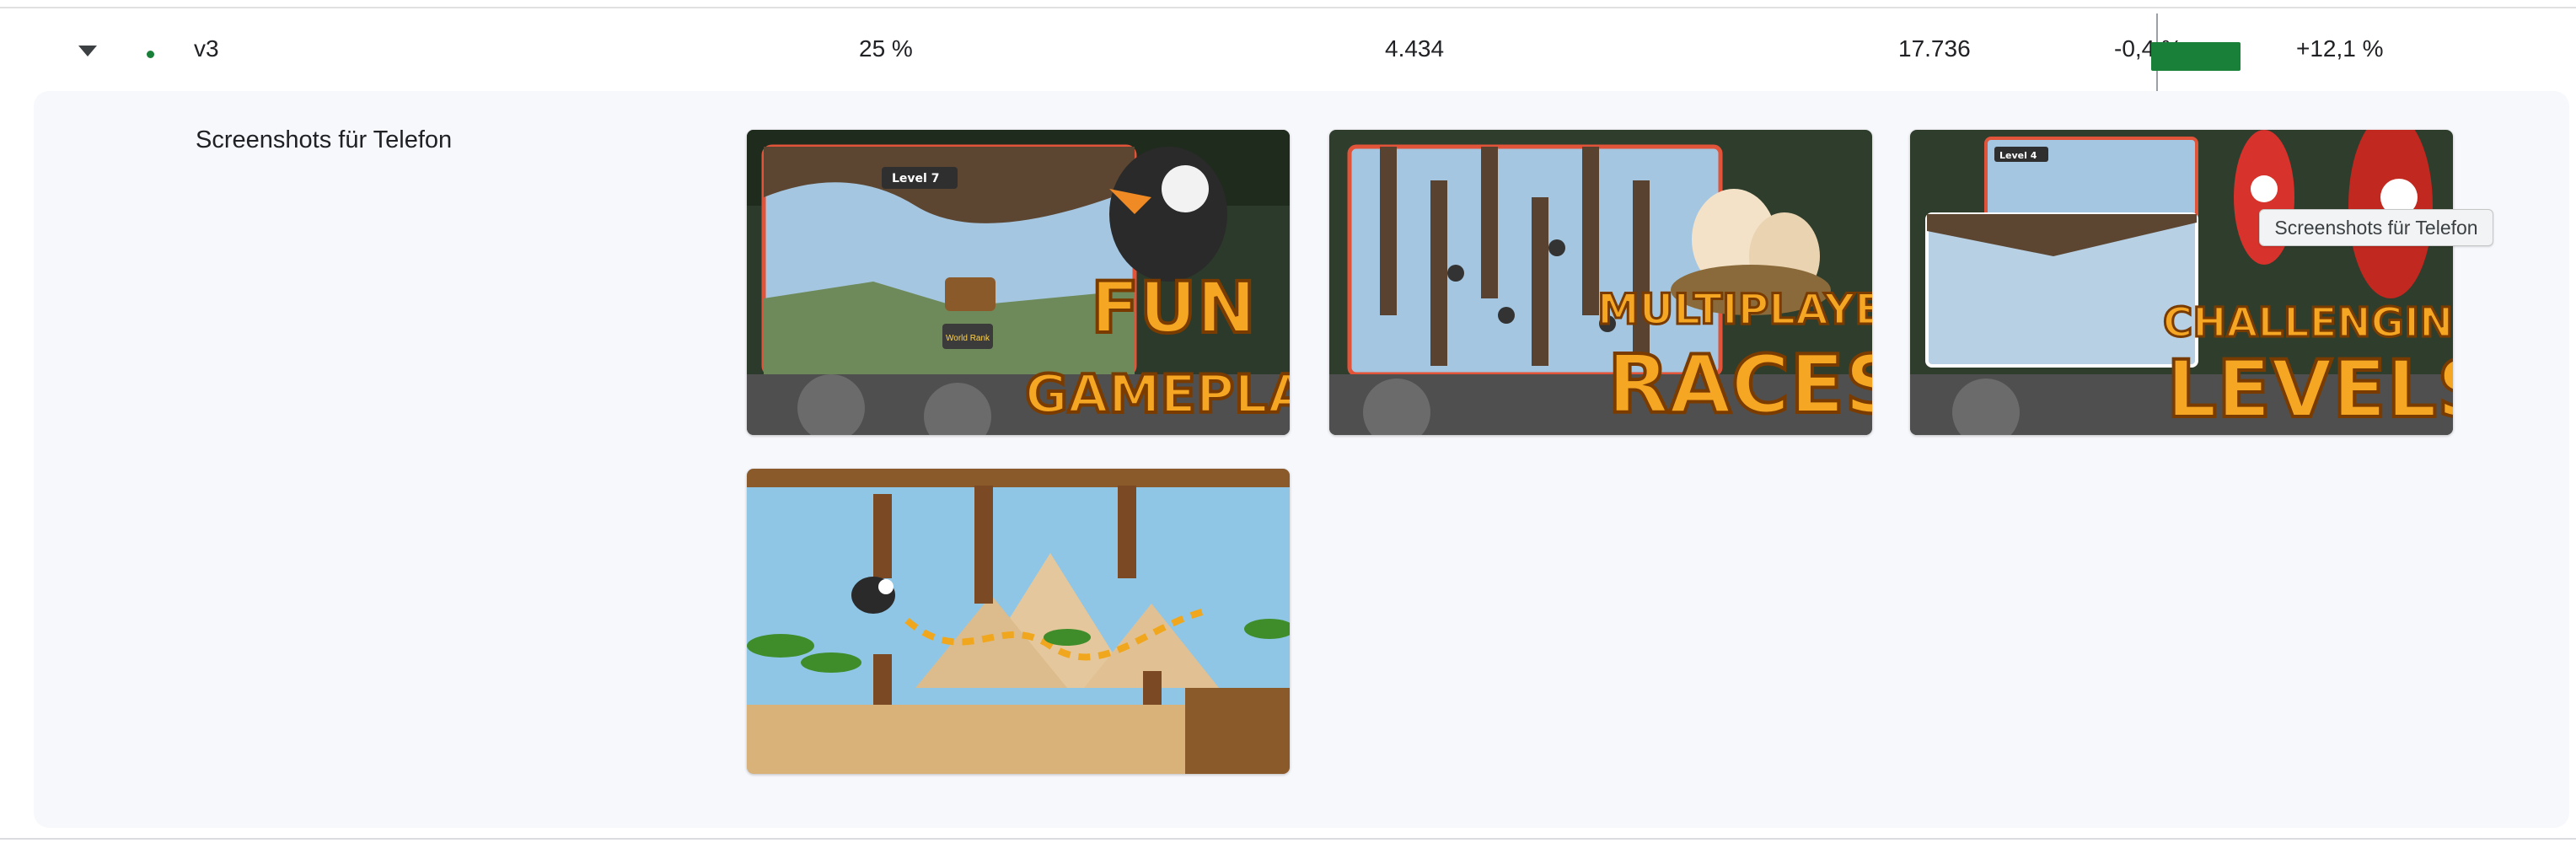  What do you see at coordinates (1173, 307) in the screenshot?
I see `svg-text: FUN` at bounding box center [1173, 307].